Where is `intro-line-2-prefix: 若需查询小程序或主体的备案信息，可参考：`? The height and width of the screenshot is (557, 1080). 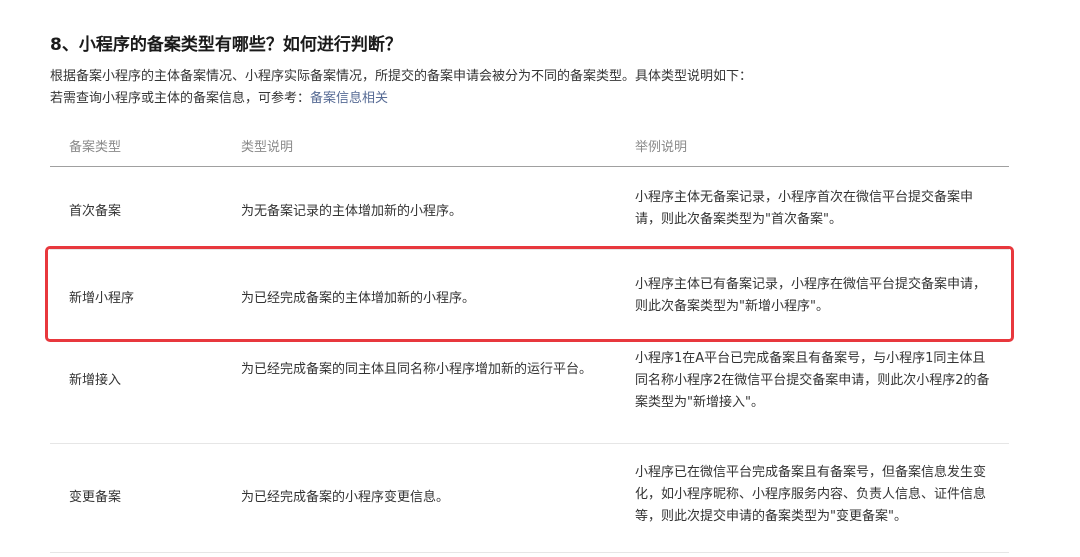 intro-line-2-prefix: 若需查询小程序或主体的备案信息，可参考： is located at coordinates (180, 98).